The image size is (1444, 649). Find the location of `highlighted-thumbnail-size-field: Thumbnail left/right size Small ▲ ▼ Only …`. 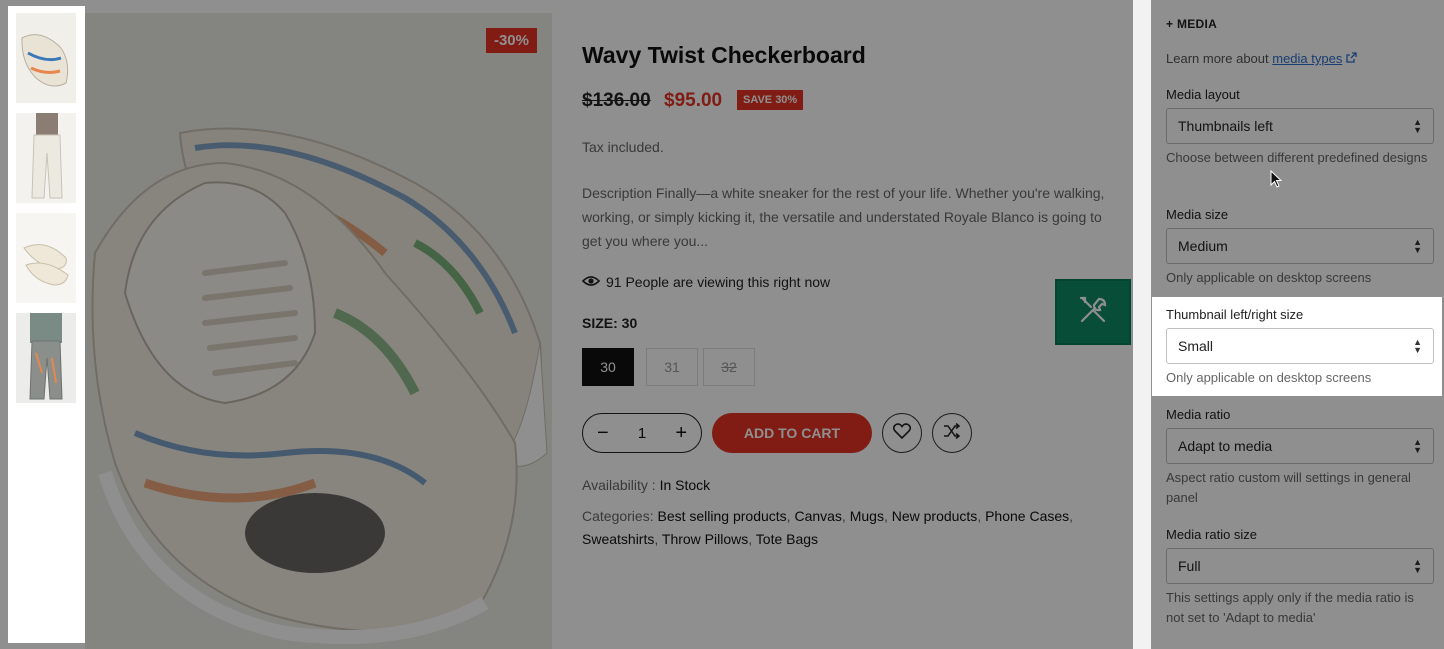

highlighted-thumbnail-size-field: Thumbnail left/right size Small ▲ ▼ Only … is located at coordinates (1297, 346).